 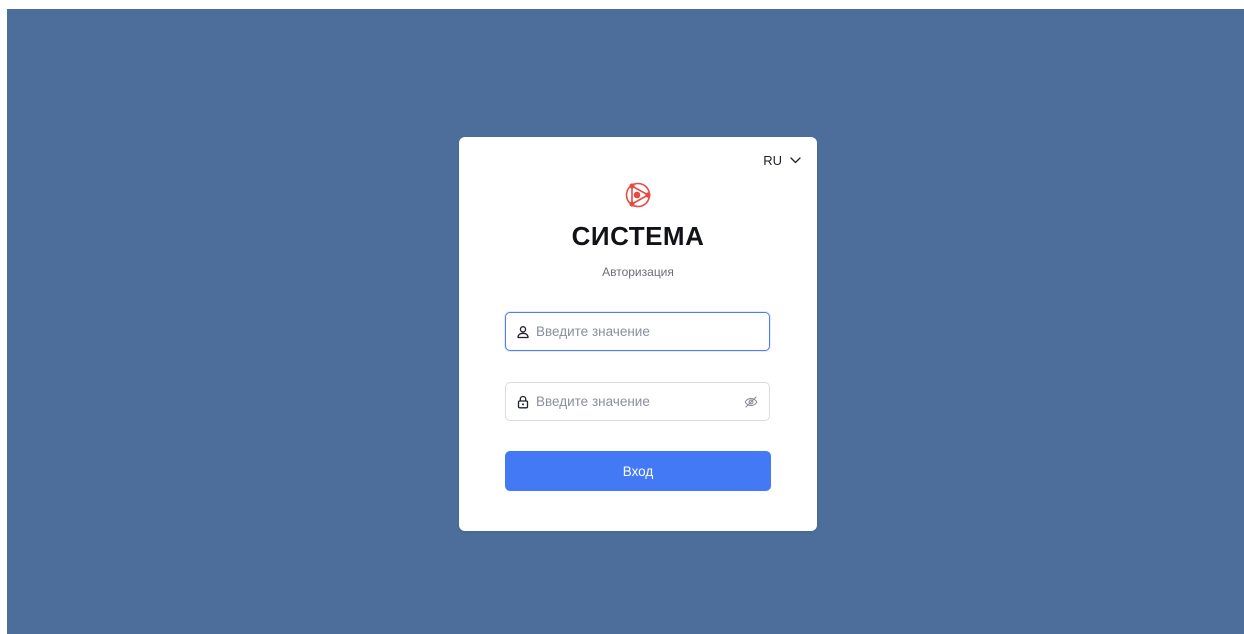 I want to click on language-label: RU, so click(x=772, y=160).